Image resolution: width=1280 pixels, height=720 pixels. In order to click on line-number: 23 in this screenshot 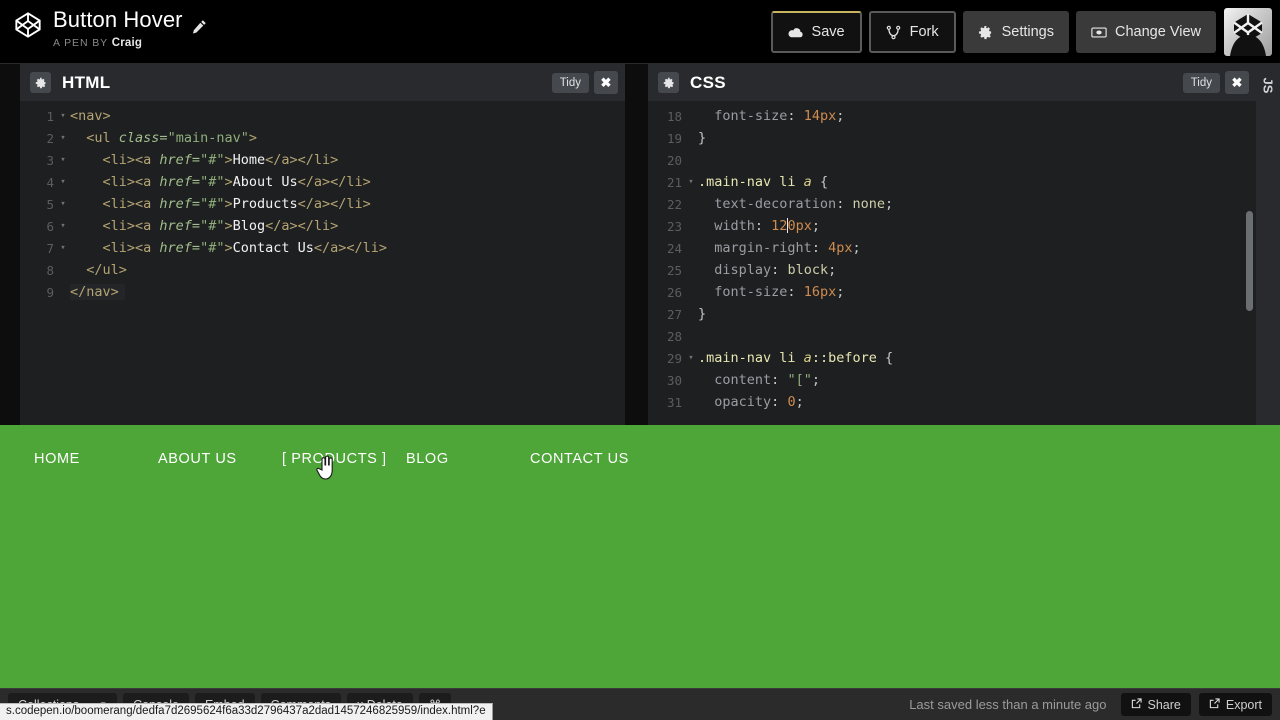, I will do `click(674, 226)`.